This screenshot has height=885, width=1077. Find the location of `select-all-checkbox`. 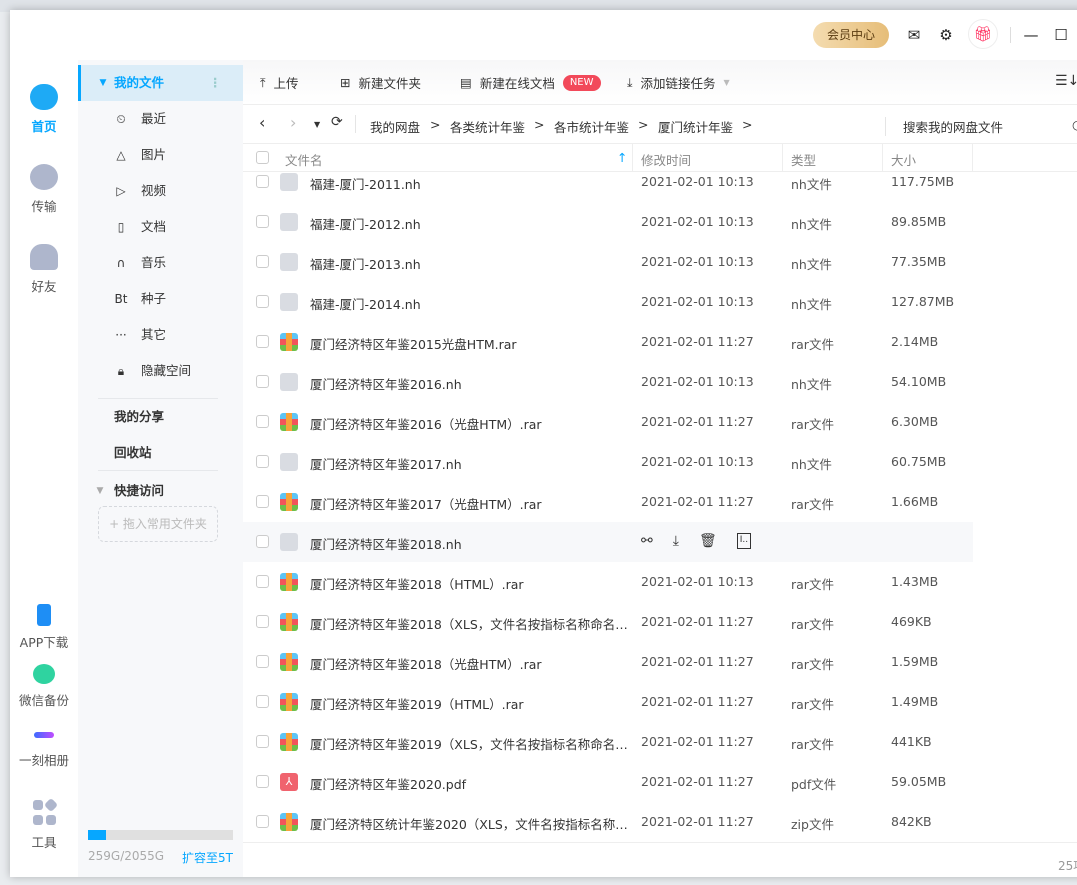

select-all-checkbox is located at coordinates (262, 157).